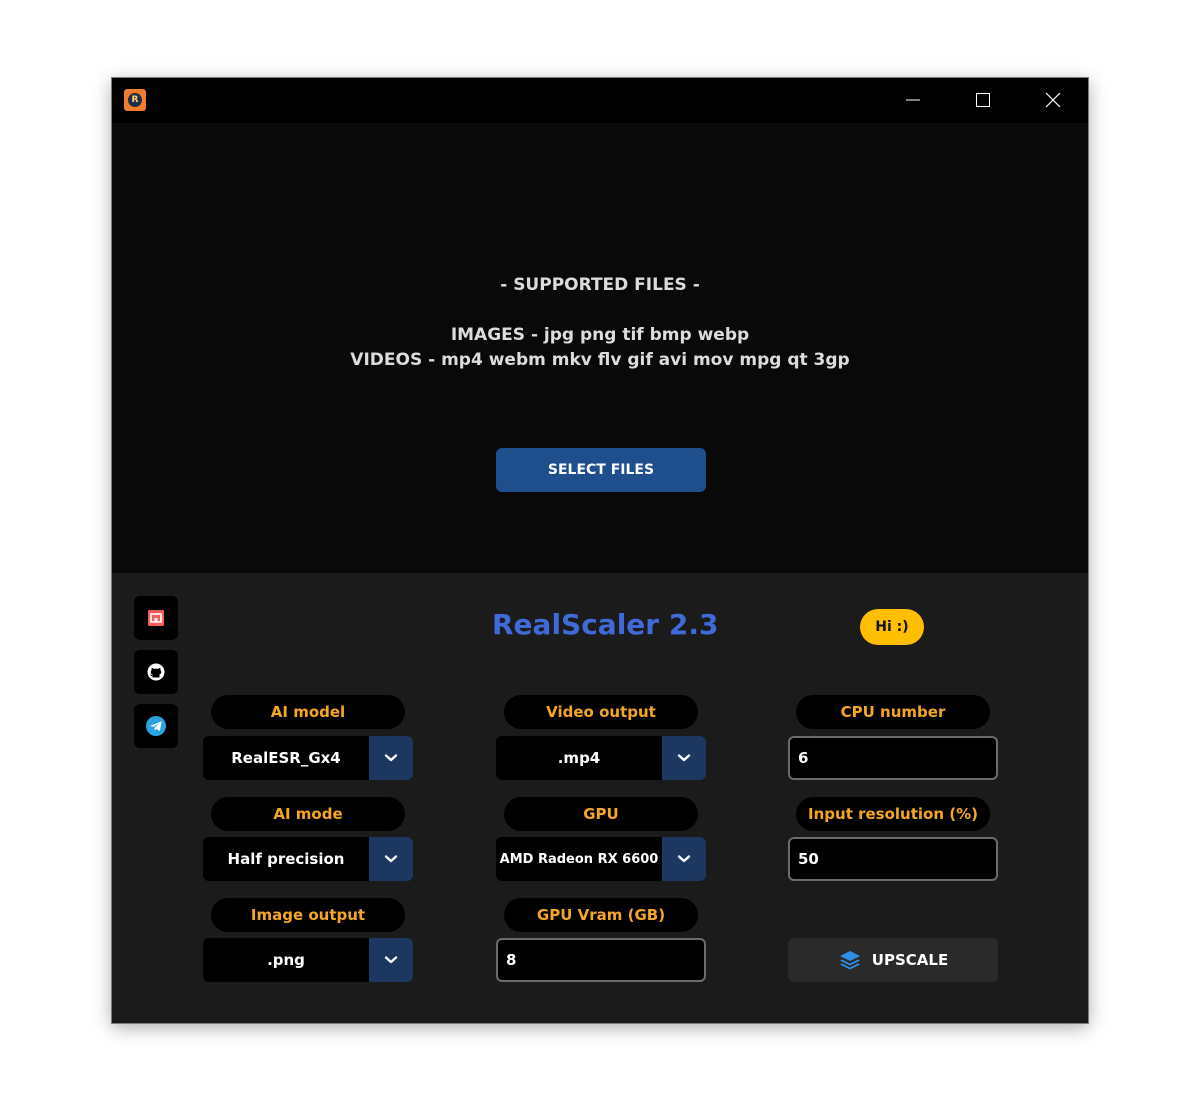 The height and width of the screenshot is (1104, 1200). I want to click on minimize-button, so click(913, 100).